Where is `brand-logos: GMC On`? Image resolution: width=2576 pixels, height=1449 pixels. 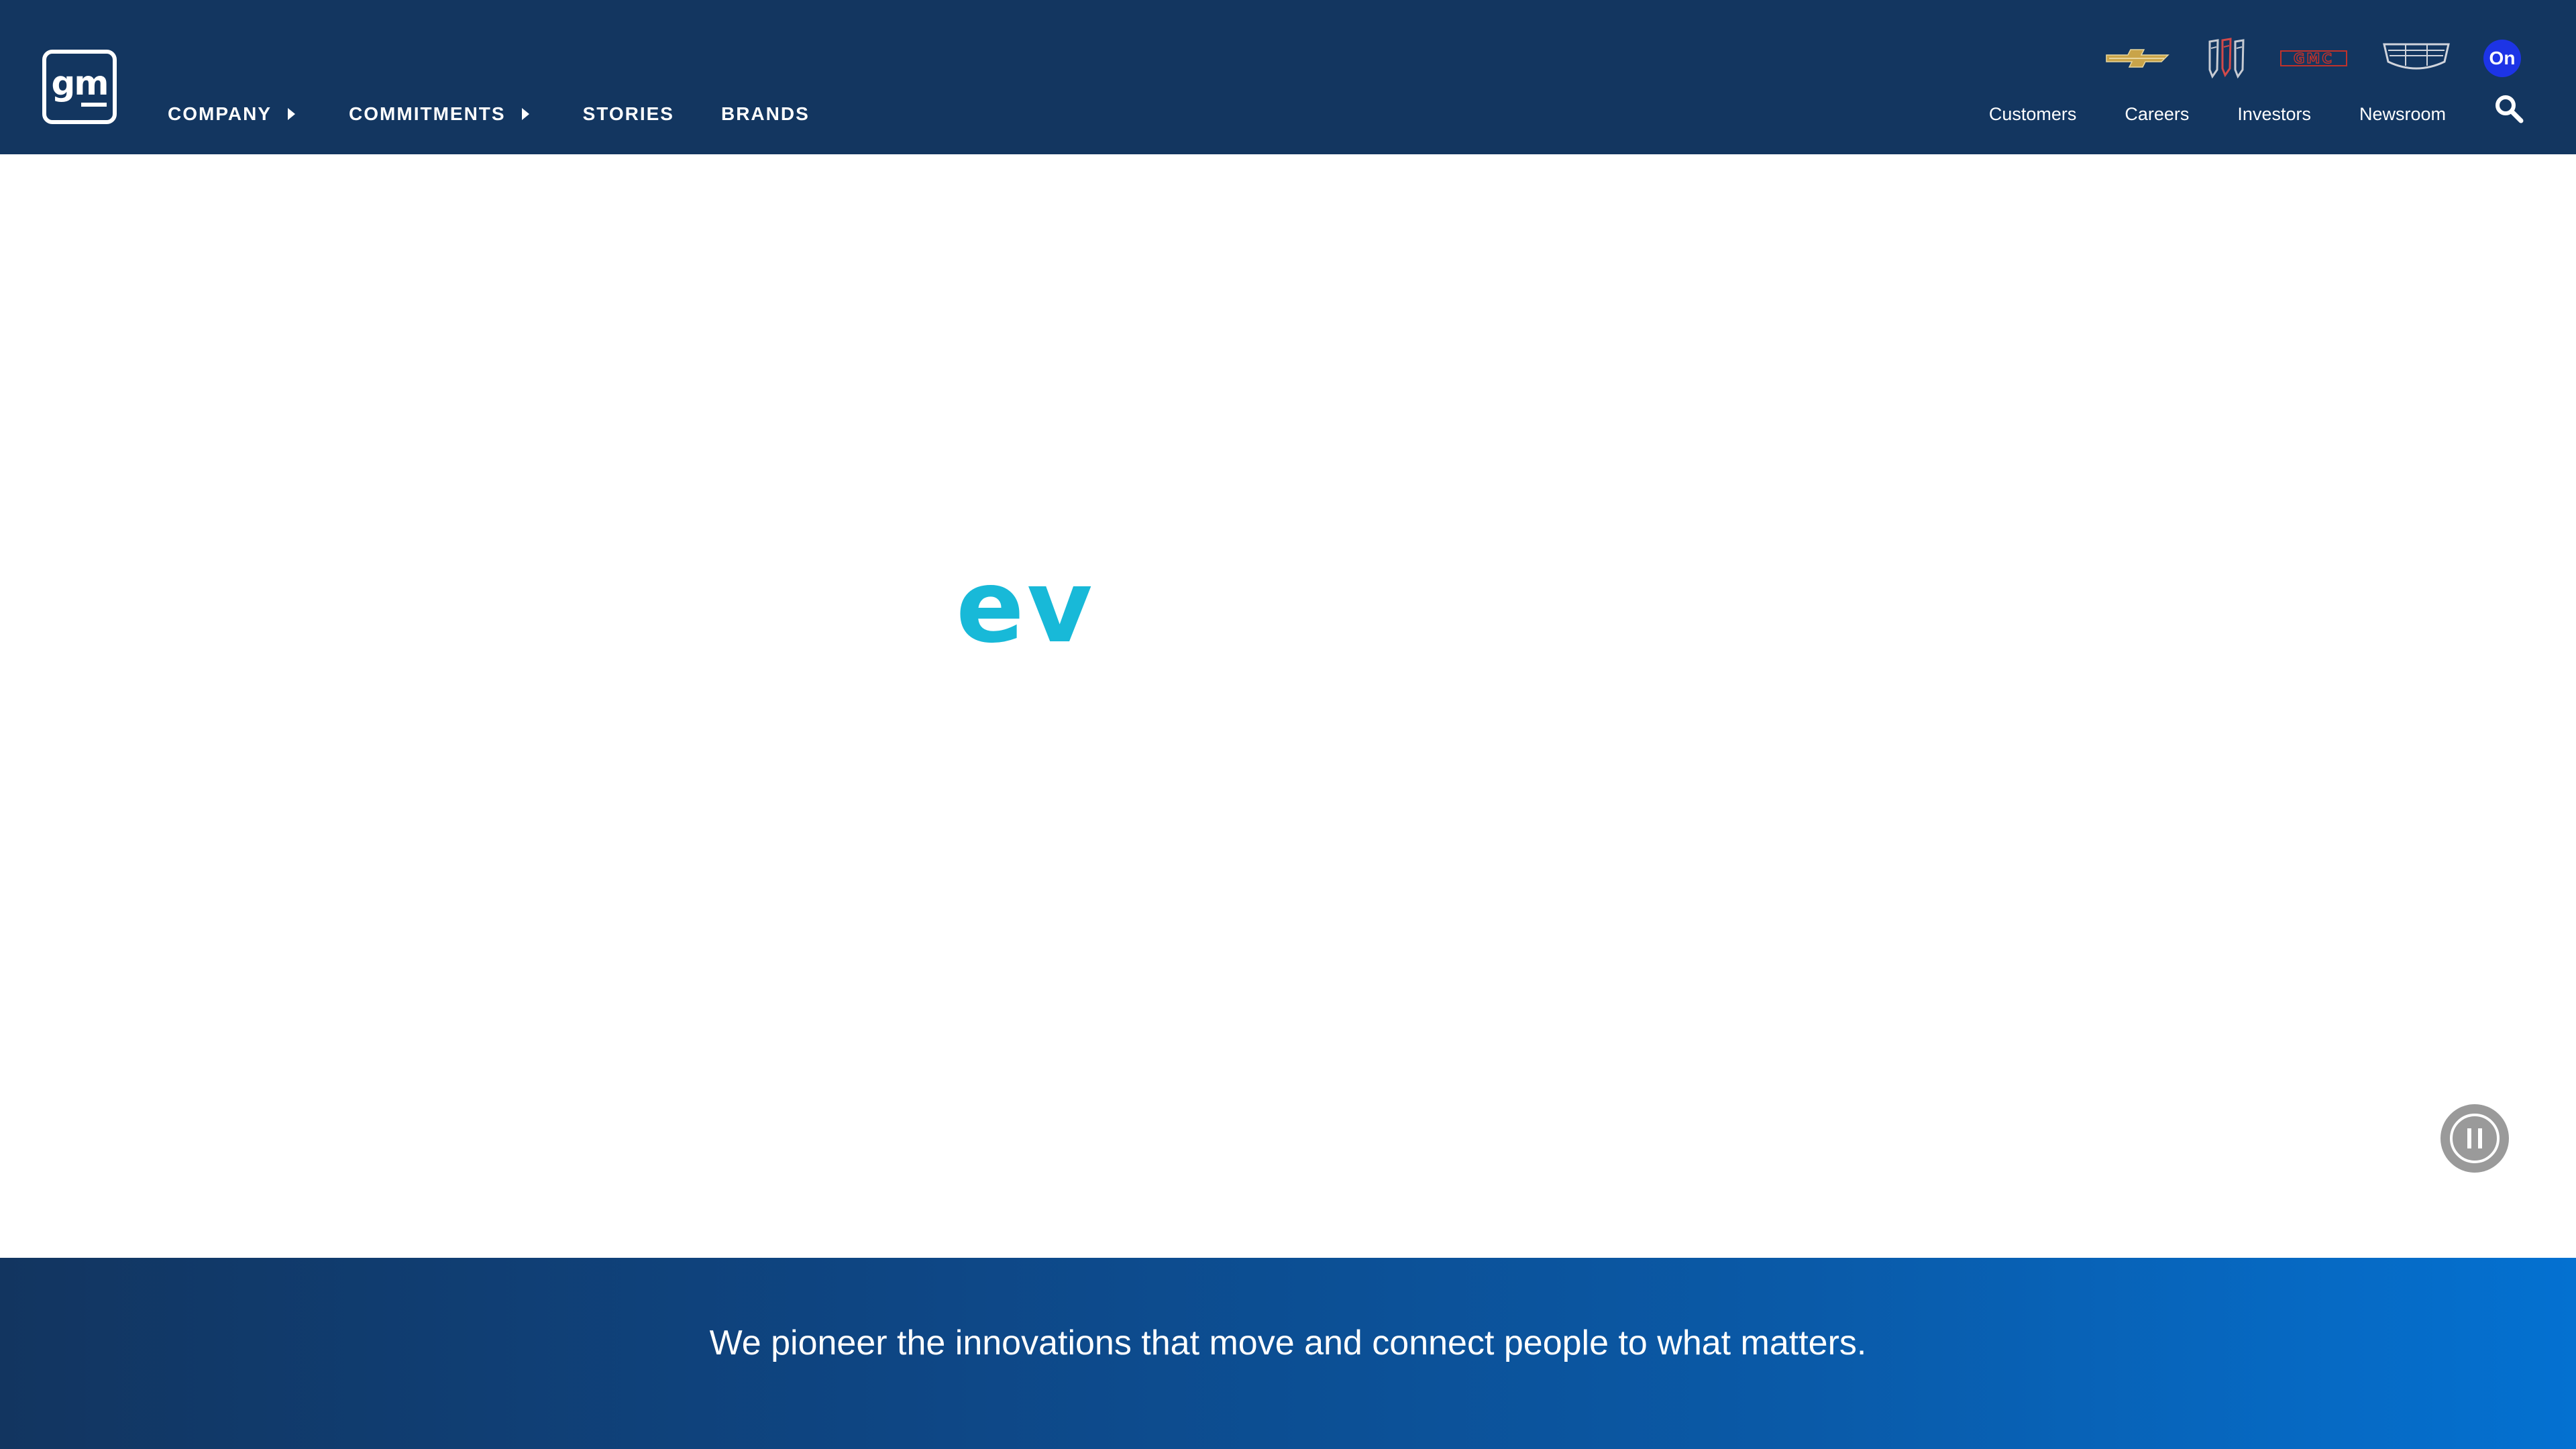
brand-logos: GMC On is located at coordinates (2314, 58).